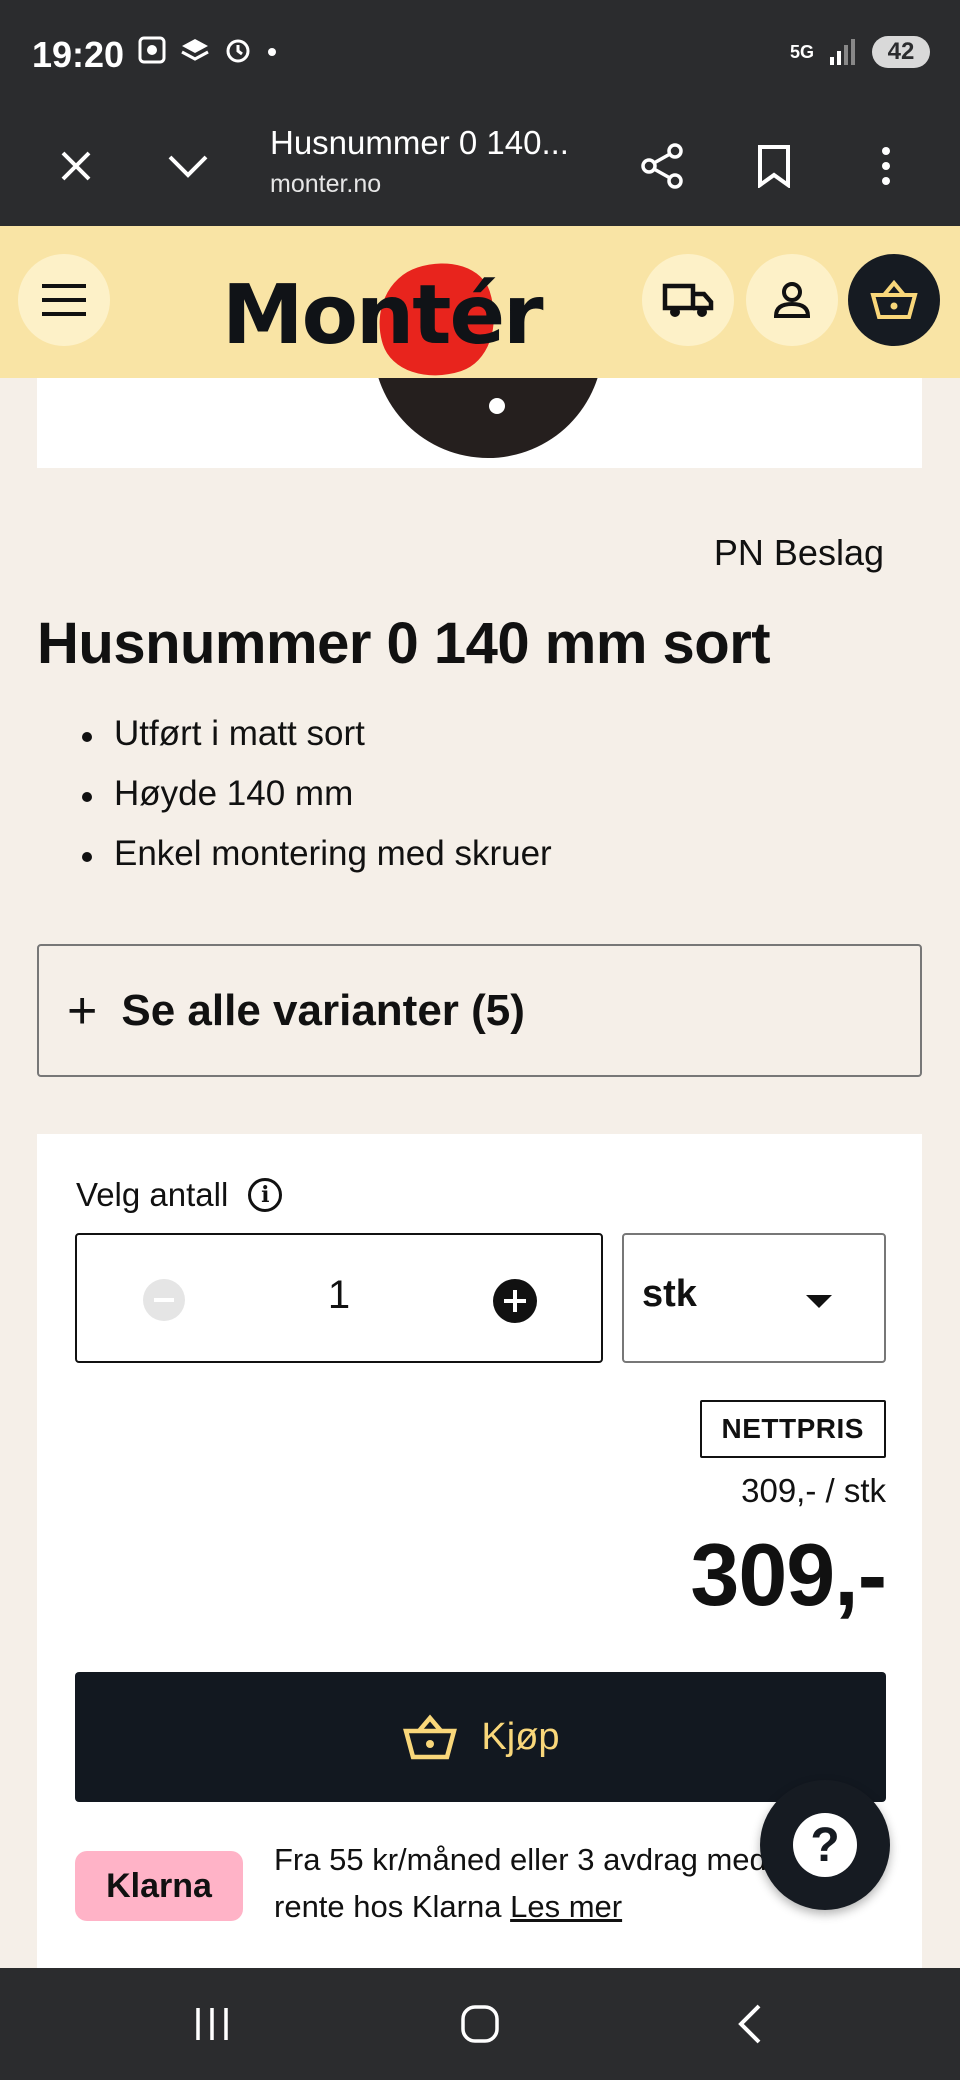 This screenshot has width=960, height=2080. Describe the element at coordinates (480, 167) in the screenshot. I see `browser-toolbar: Husnummer 0 140... monter.no` at that location.